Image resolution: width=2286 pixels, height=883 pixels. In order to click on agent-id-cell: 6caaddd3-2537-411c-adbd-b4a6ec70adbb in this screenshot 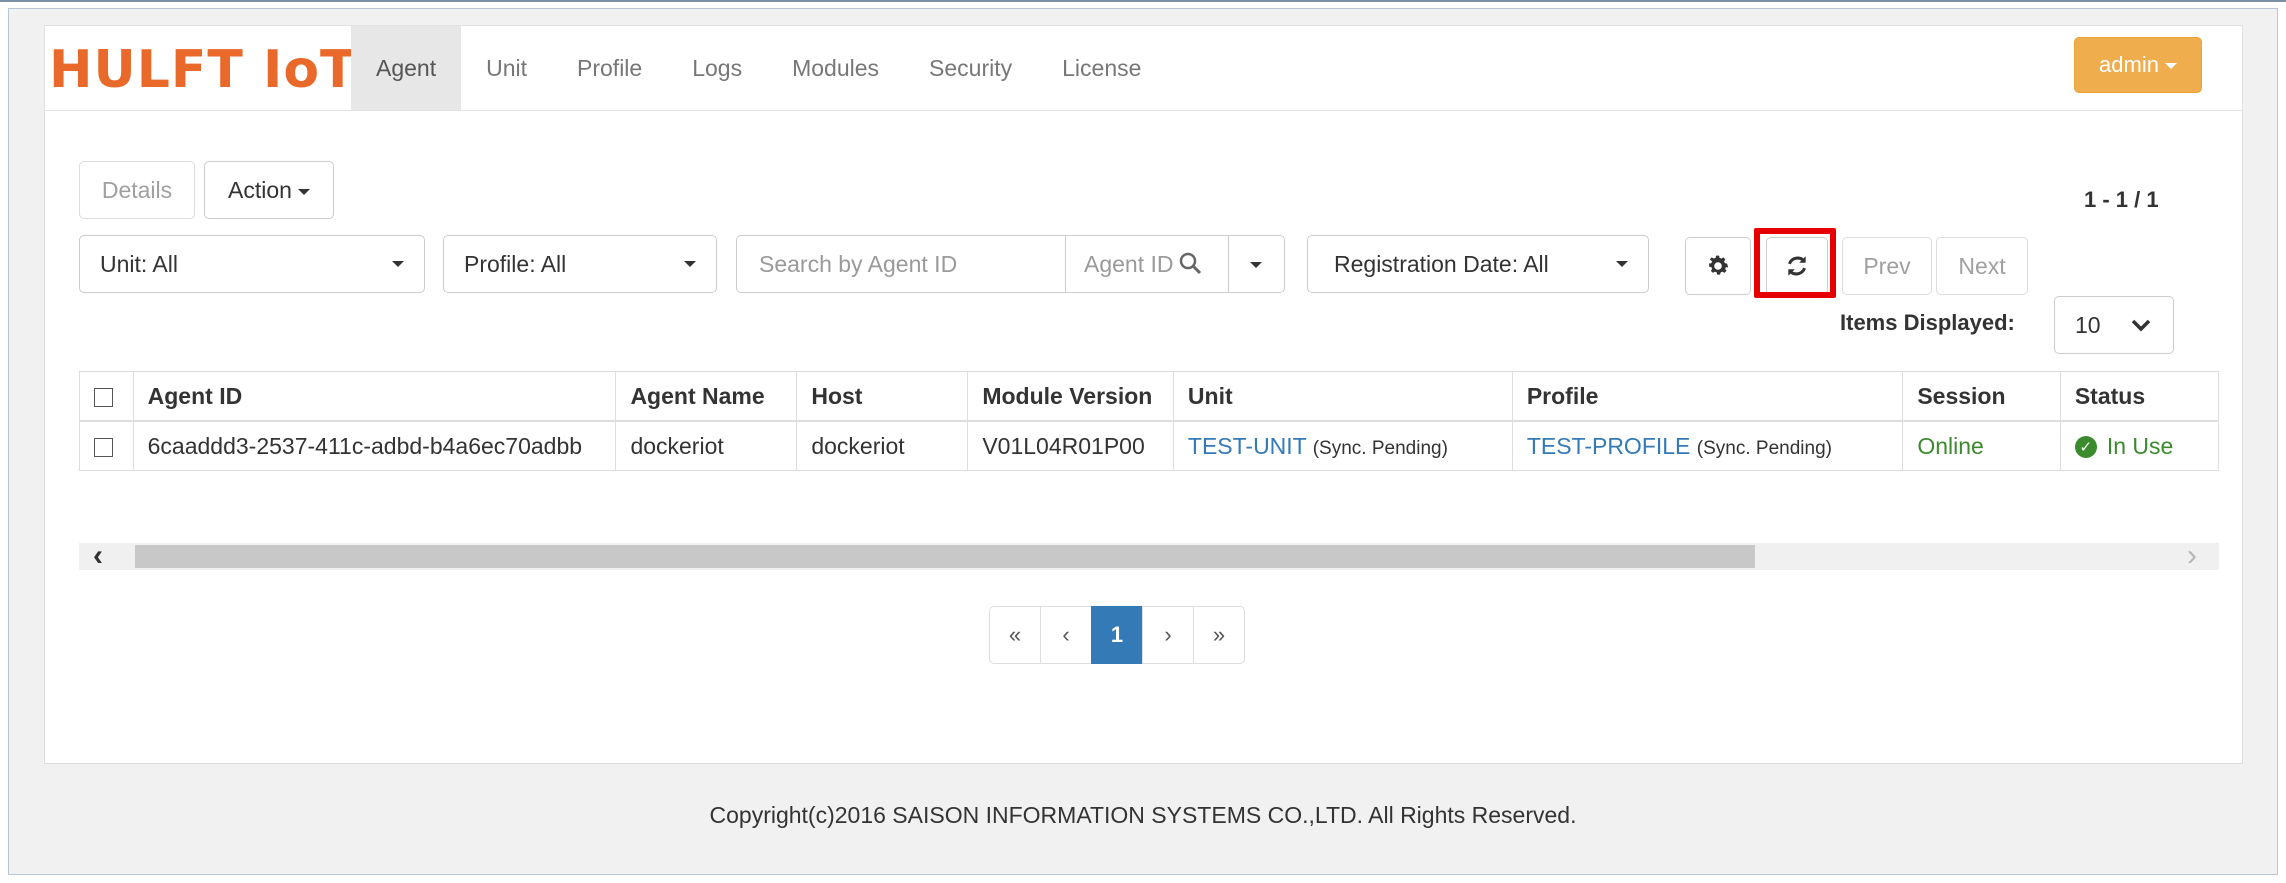, I will do `click(374, 445)`.